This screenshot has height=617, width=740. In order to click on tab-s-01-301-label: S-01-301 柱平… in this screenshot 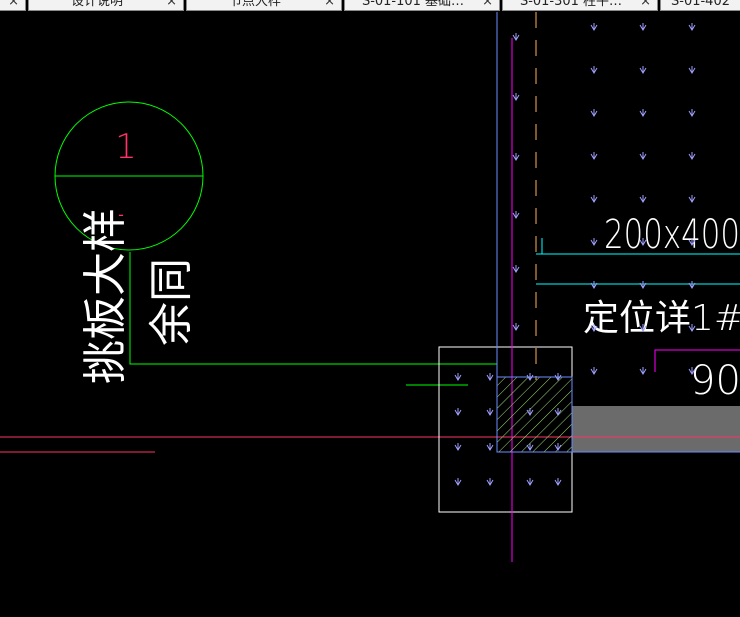, I will do `click(571, 4)`.